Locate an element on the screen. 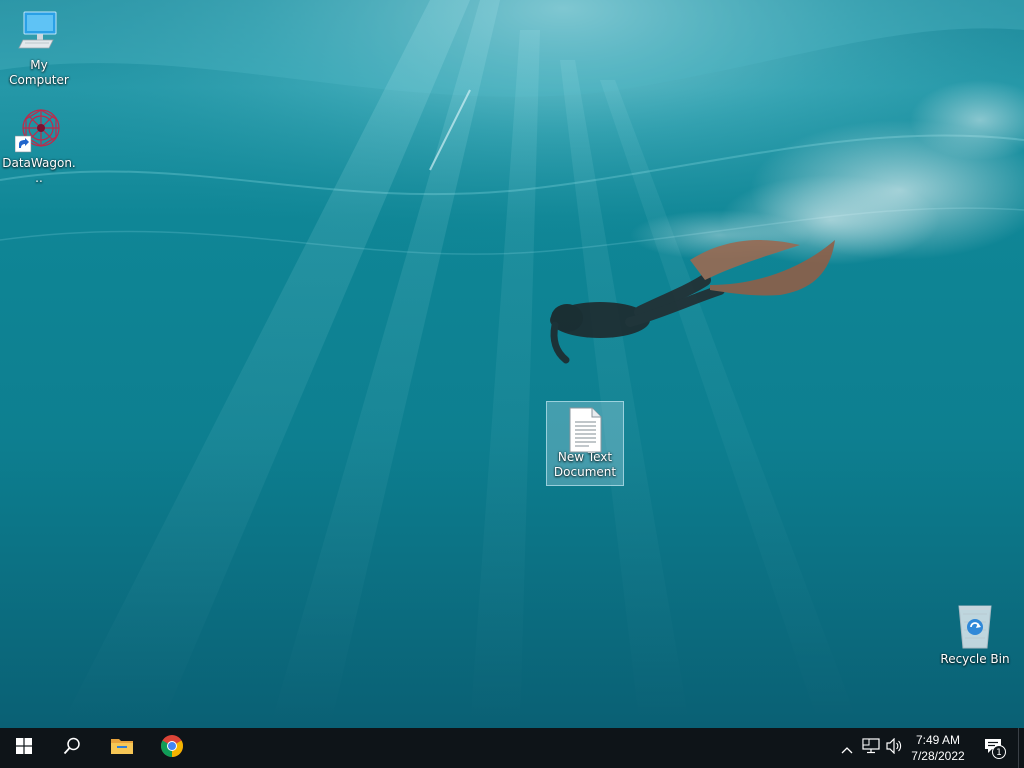 The width and height of the screenshot is (1024, 768). network-icon is located at coordinates (871, 748).